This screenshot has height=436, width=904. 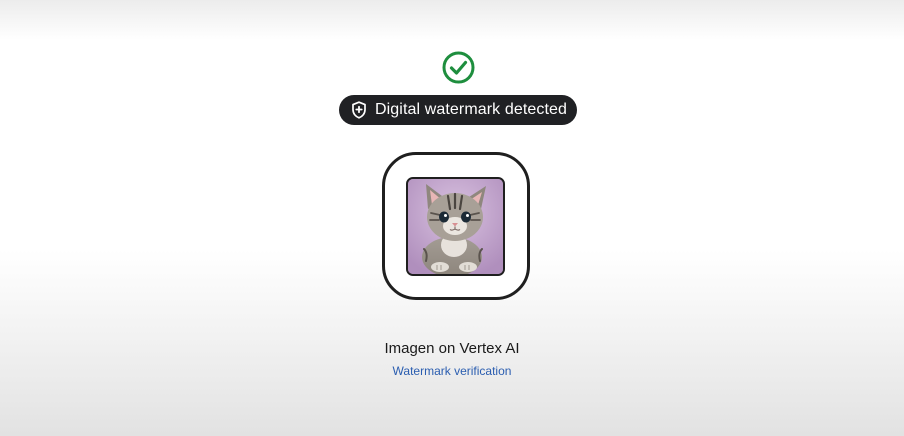 I want to click on product-title: Imagen on Vertex AI, so click(x=452, y=348).